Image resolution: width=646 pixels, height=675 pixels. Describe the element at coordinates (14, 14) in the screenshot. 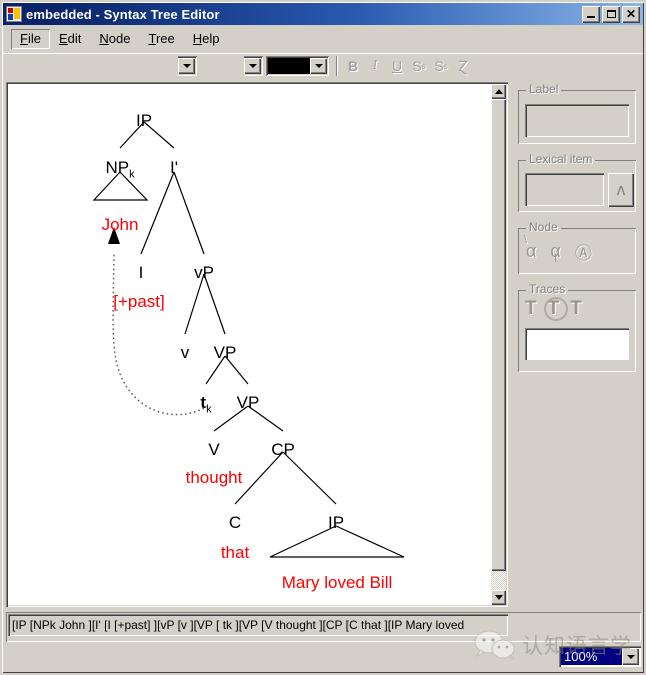

I see `app-squares-icon` at that location.